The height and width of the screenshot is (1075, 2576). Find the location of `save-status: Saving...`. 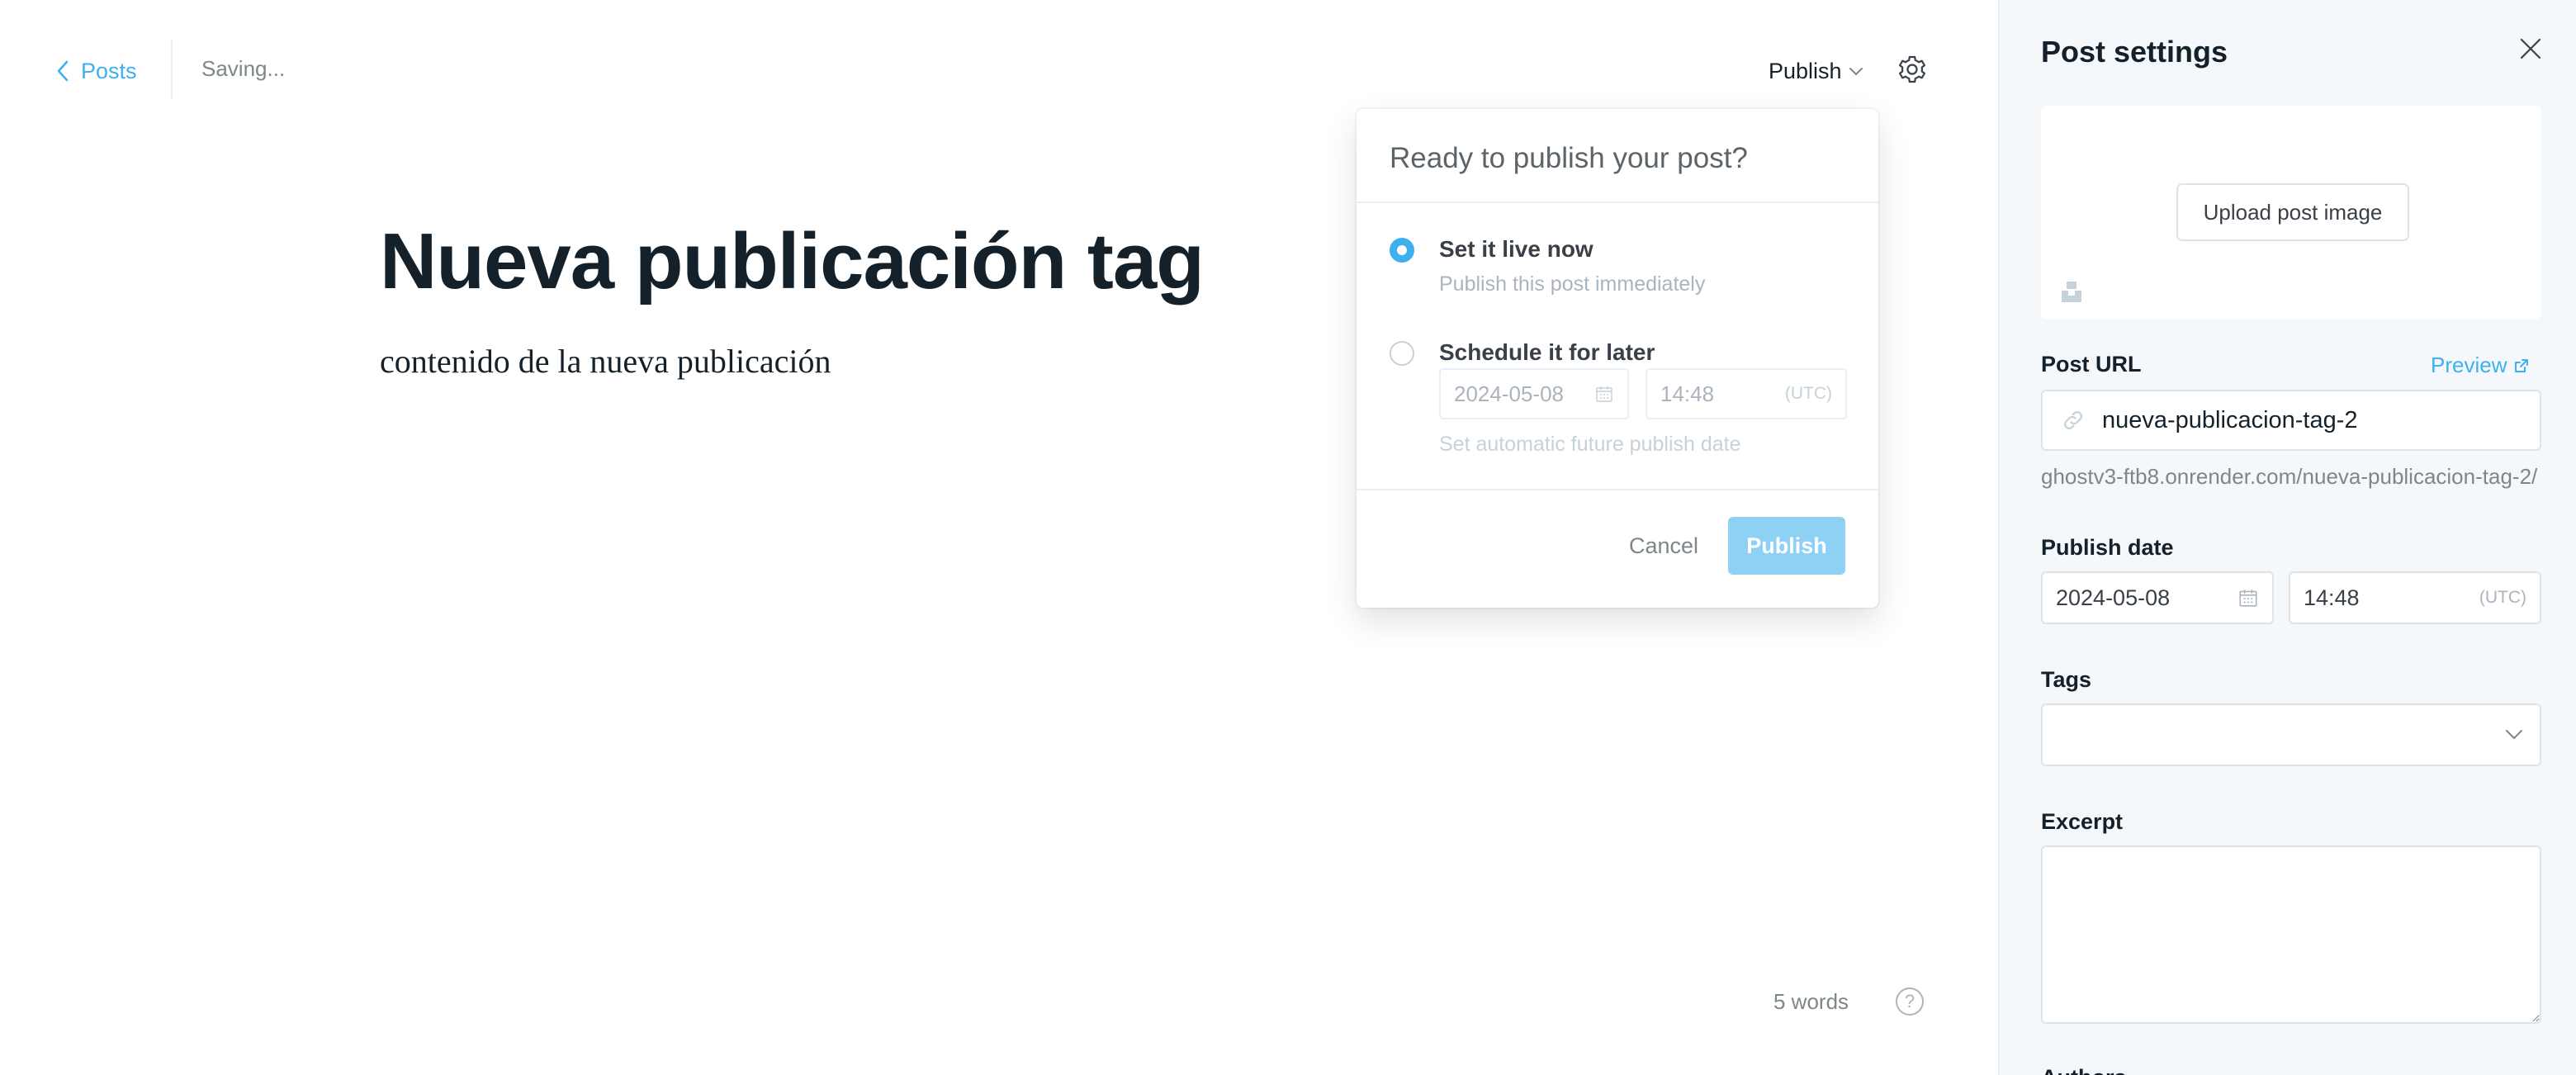

save-status: Saving... is located at coordinates (243, 68).